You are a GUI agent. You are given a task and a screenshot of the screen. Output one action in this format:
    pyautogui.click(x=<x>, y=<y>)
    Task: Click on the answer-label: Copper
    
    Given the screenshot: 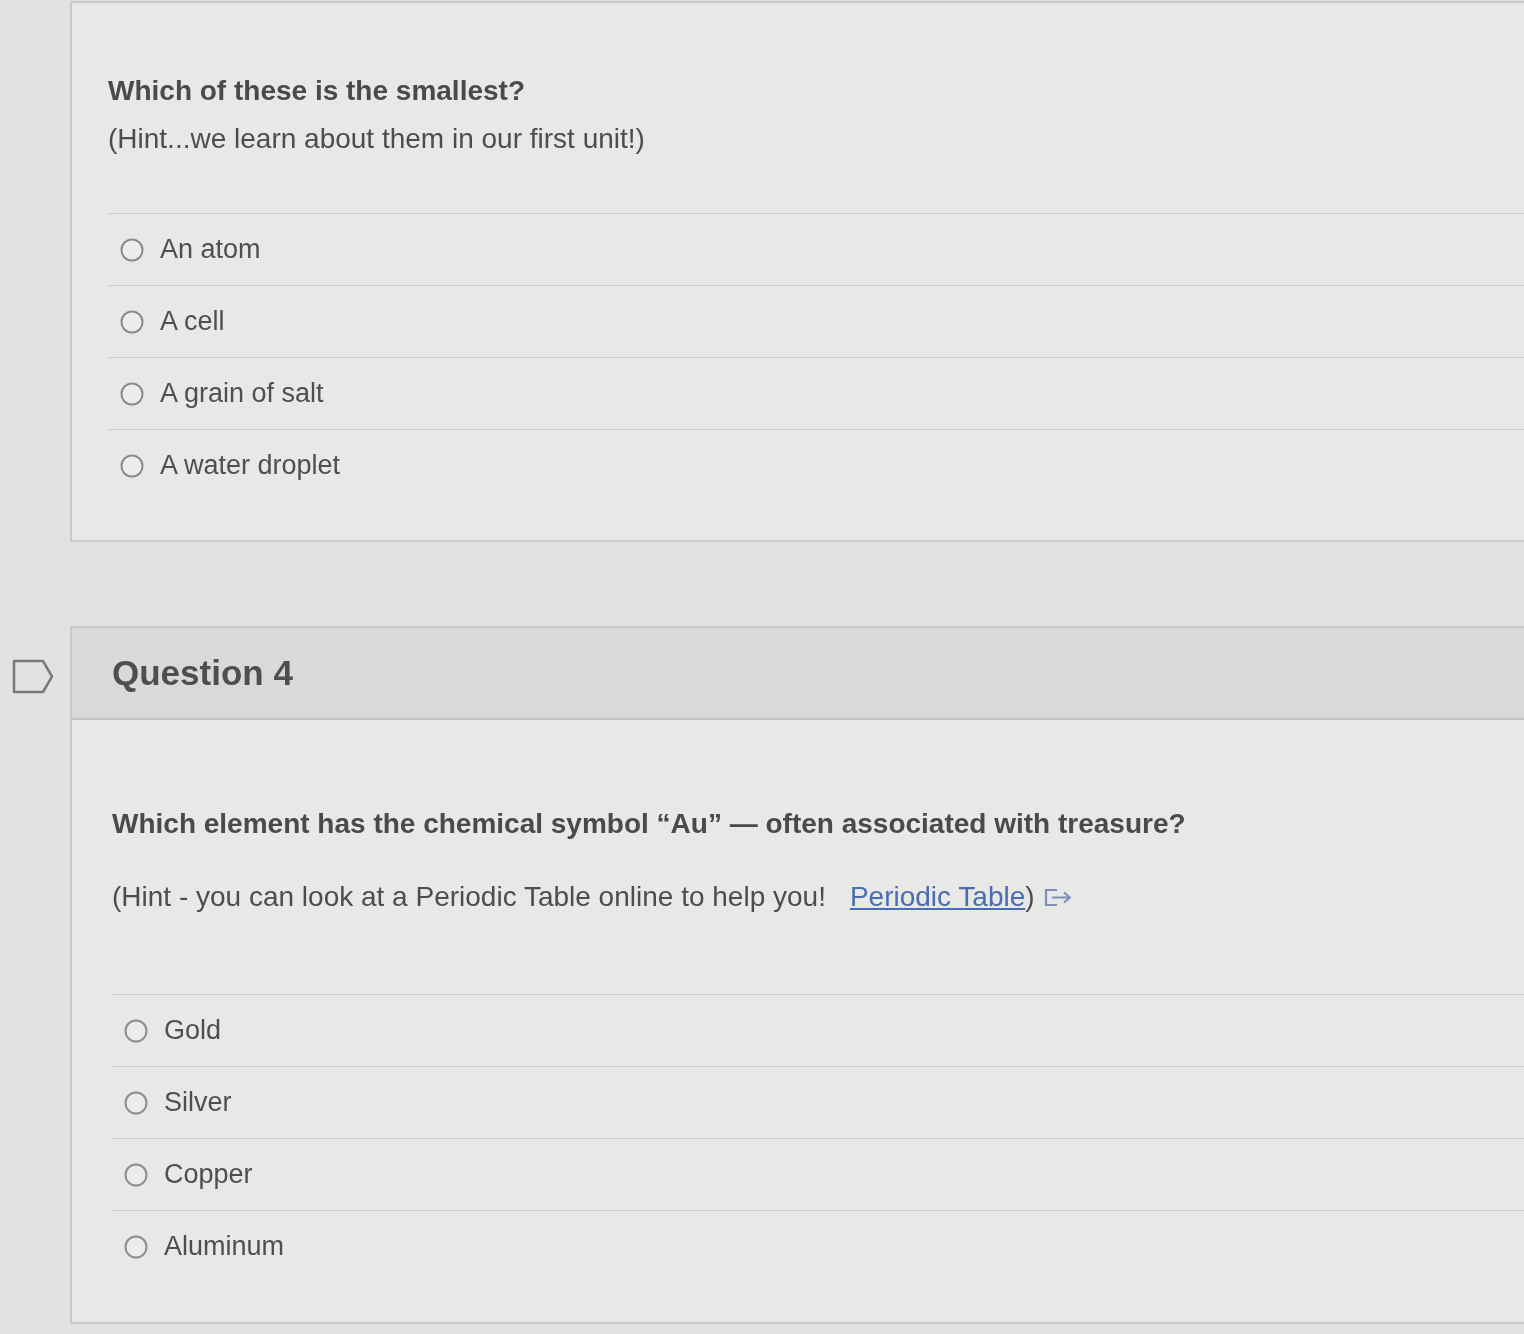 What is the action you would take?
    pyautogui.click(x=208, y=1174)
    